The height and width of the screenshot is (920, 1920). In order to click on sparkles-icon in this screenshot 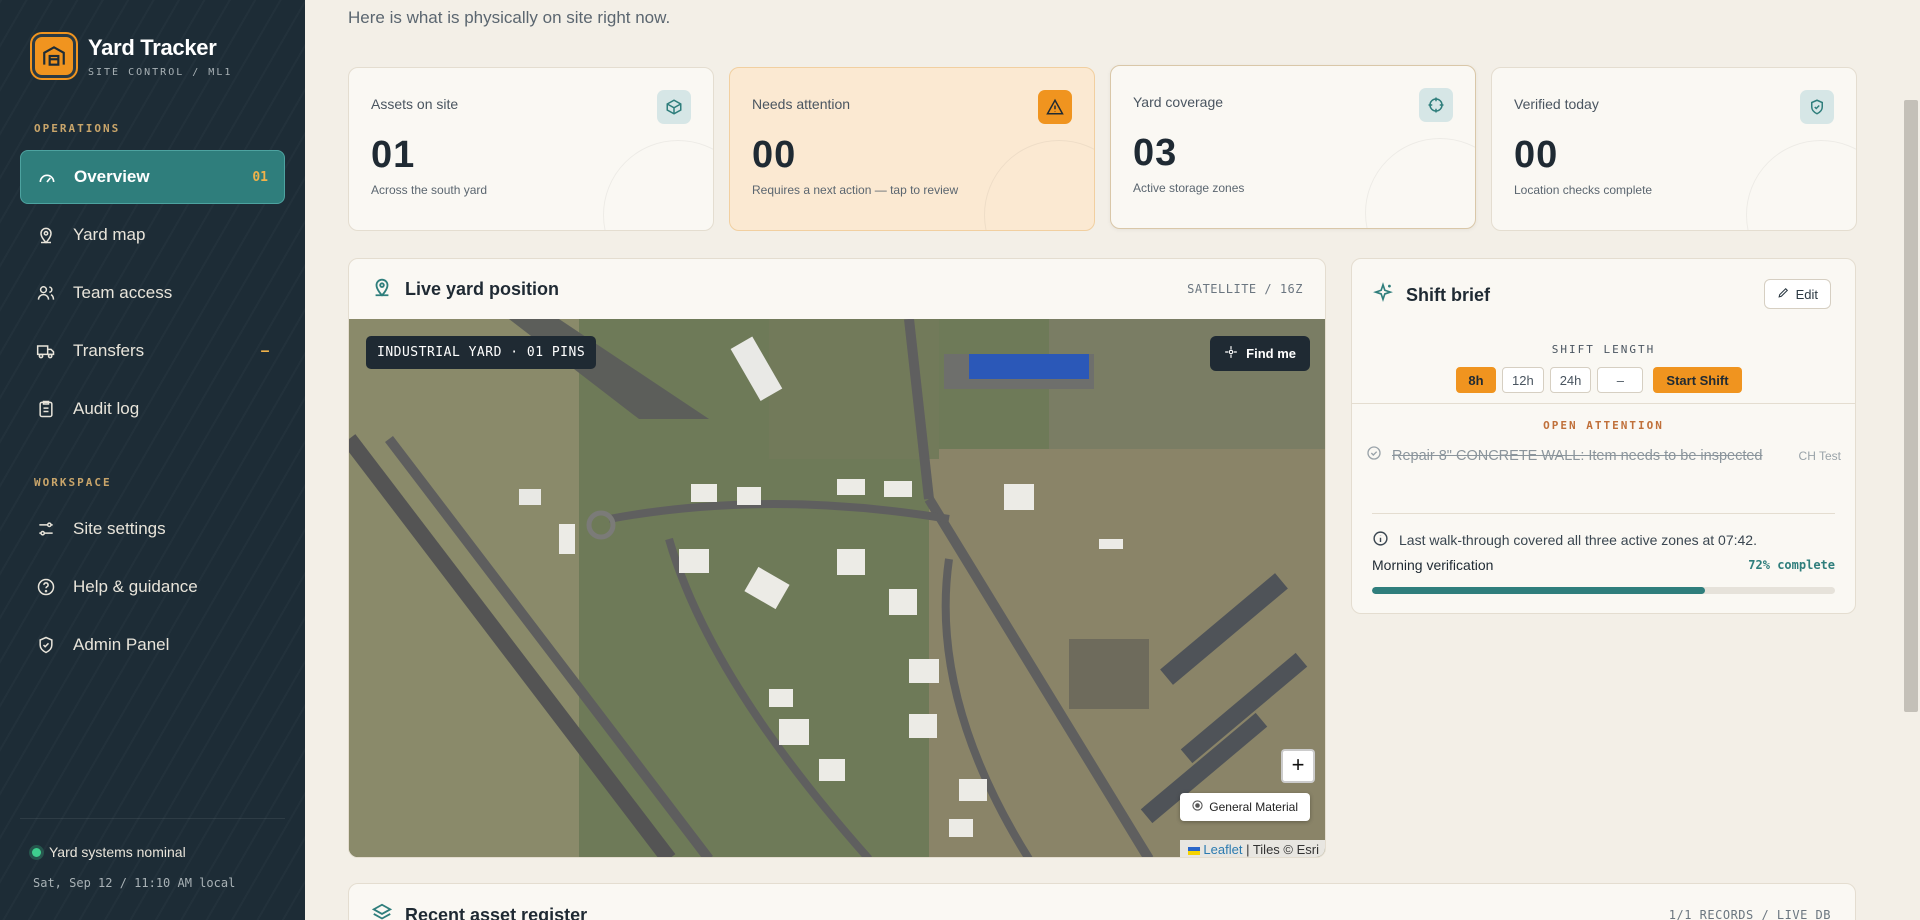, I will do `click(1383, 295)`.